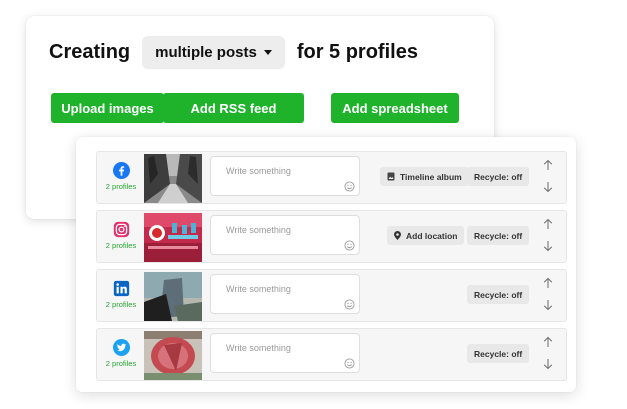  I want to click on post-mode-dropdown: multiple posts, so click(213, 52).